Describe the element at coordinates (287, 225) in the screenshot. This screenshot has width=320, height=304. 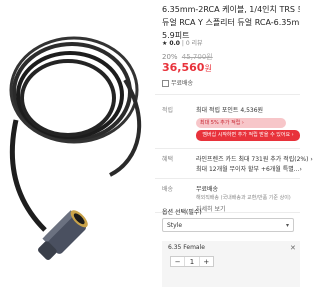
I see `chevron-down-icon: ▾` at that location.